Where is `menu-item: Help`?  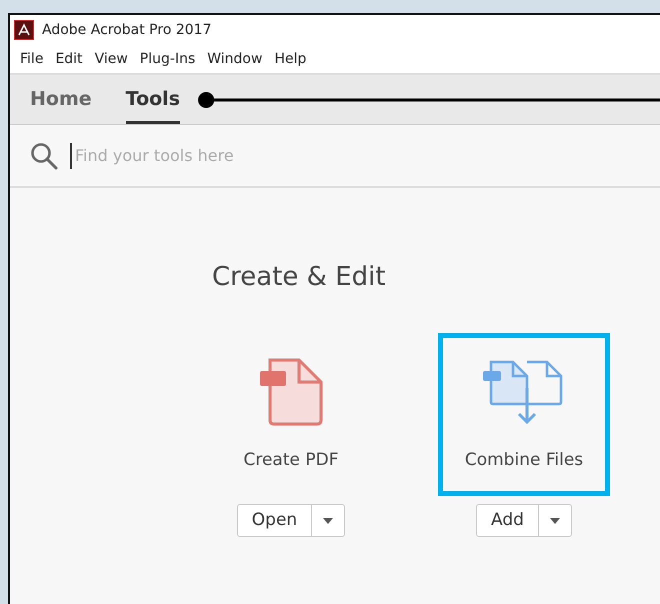 menu-item: Help is located at coordinates (292, 59).